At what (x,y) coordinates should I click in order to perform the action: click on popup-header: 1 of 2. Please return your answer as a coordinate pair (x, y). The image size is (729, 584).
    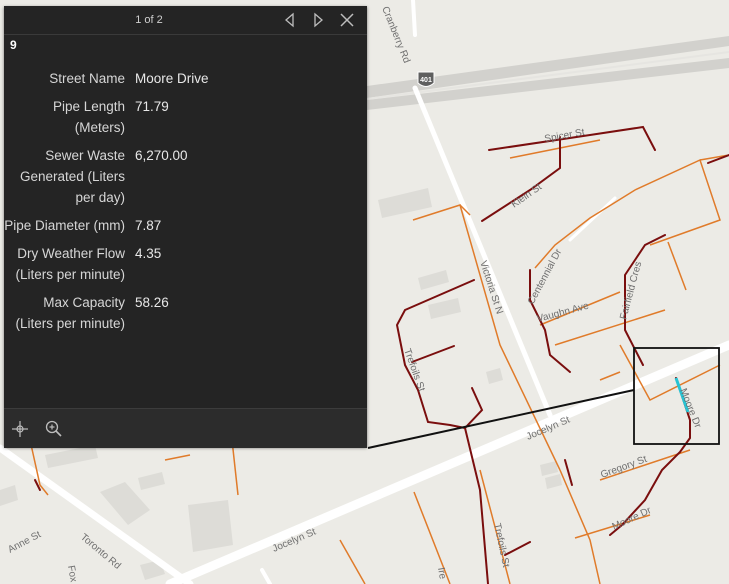
    Looking at the image, I should click on (185, 20).